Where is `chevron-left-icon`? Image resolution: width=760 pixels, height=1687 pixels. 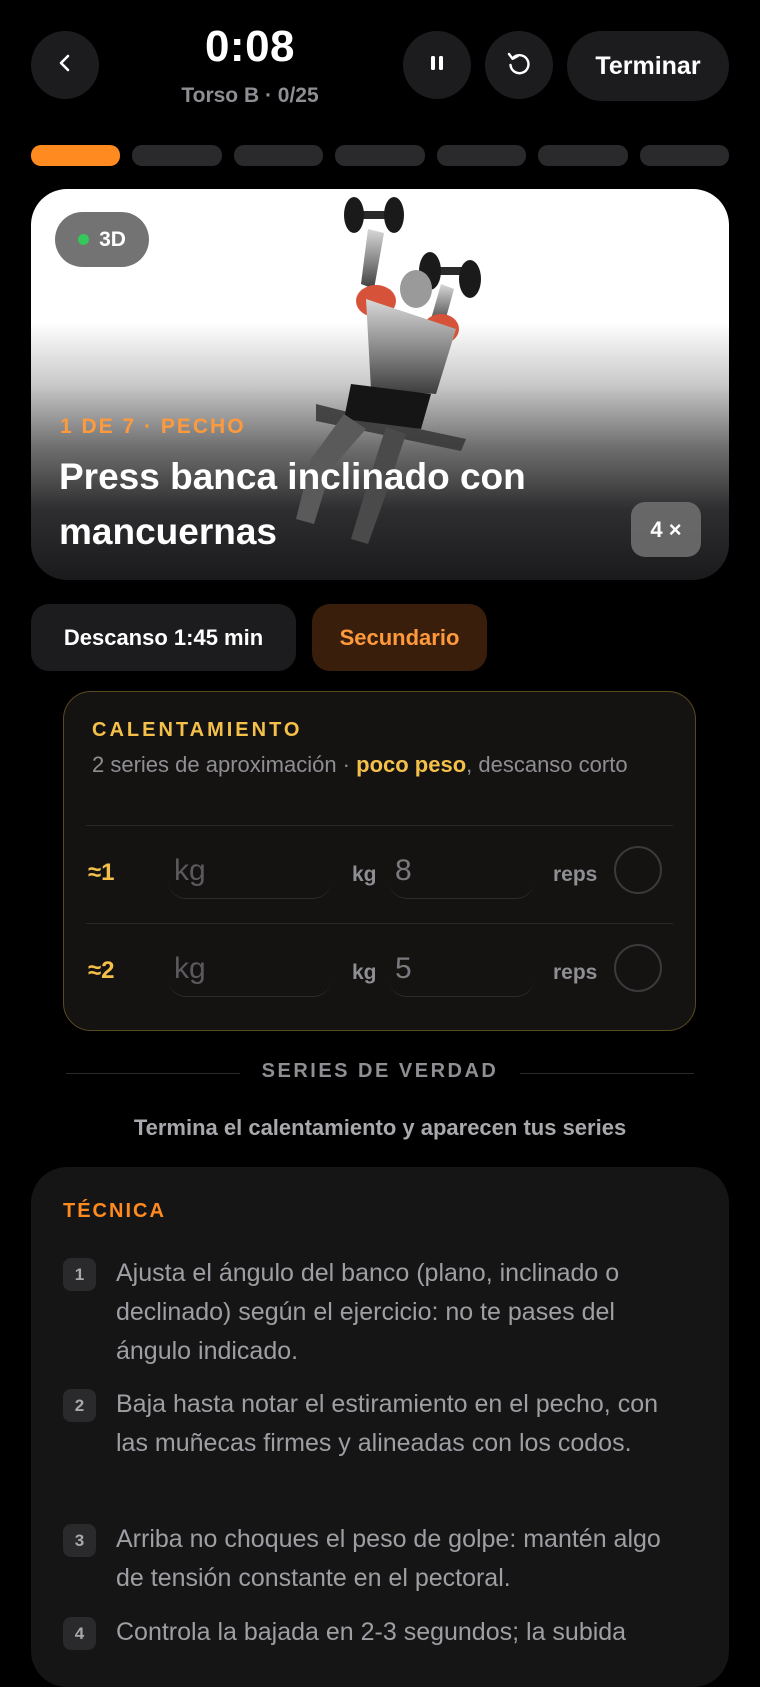 chevron-left-icon is located at coordinates (65, 65).